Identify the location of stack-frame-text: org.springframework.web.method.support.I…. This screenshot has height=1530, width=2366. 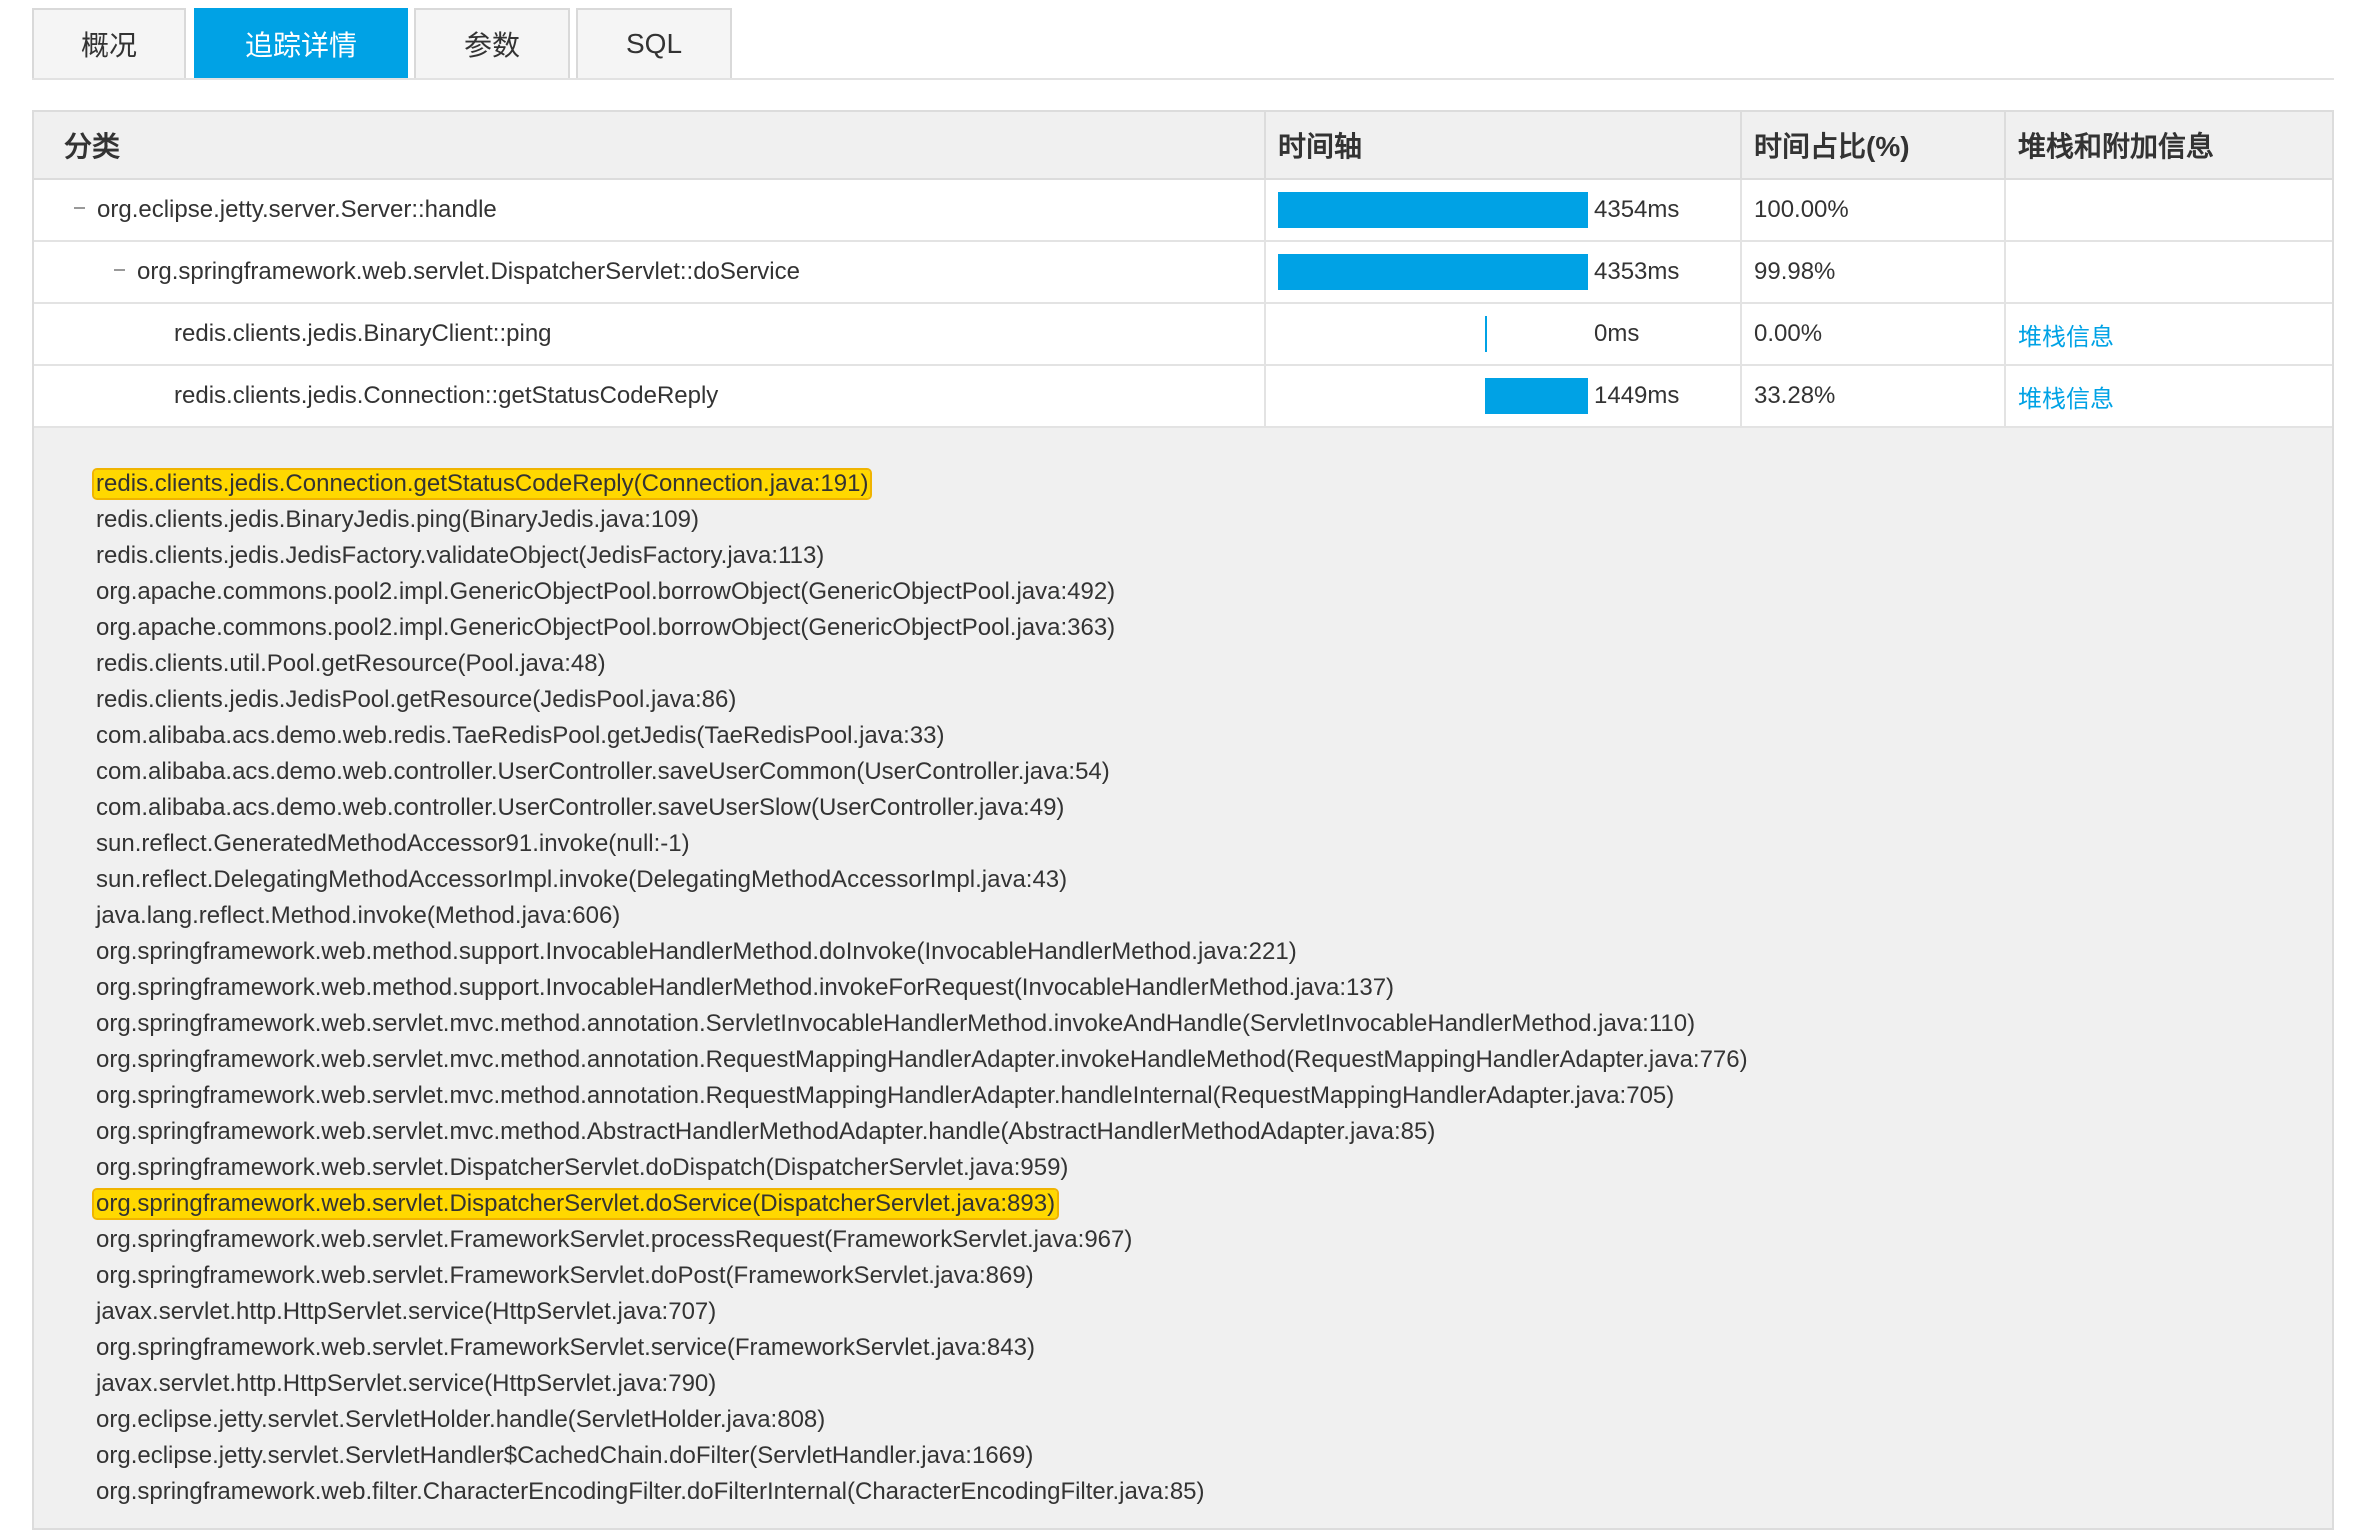
(745, 987).